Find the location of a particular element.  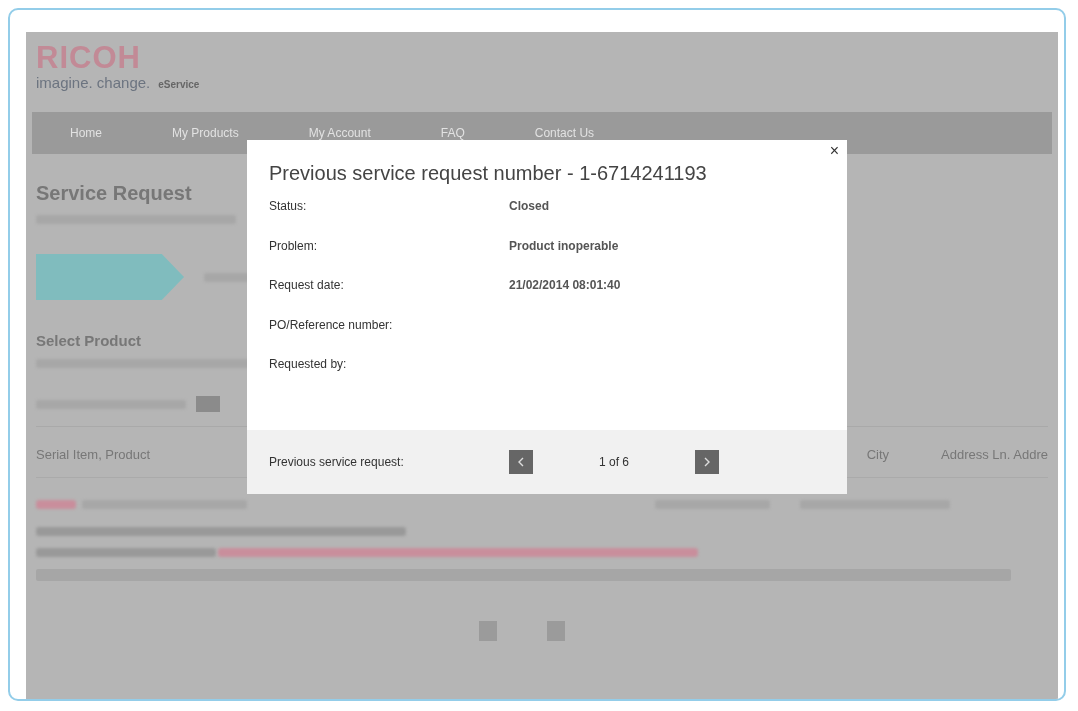

nav-link: FAQ is located at coordinates (452, 133).